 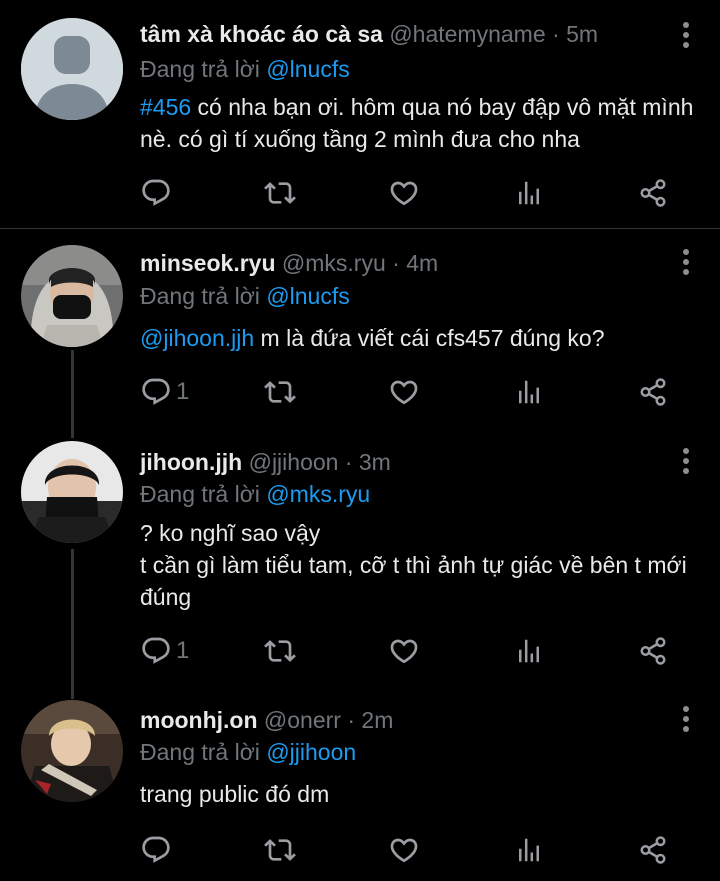 What do you see at coordinates (377, 720) in the screenshot?
I see `timestamp: 2m` at bounding box center [377, 720].